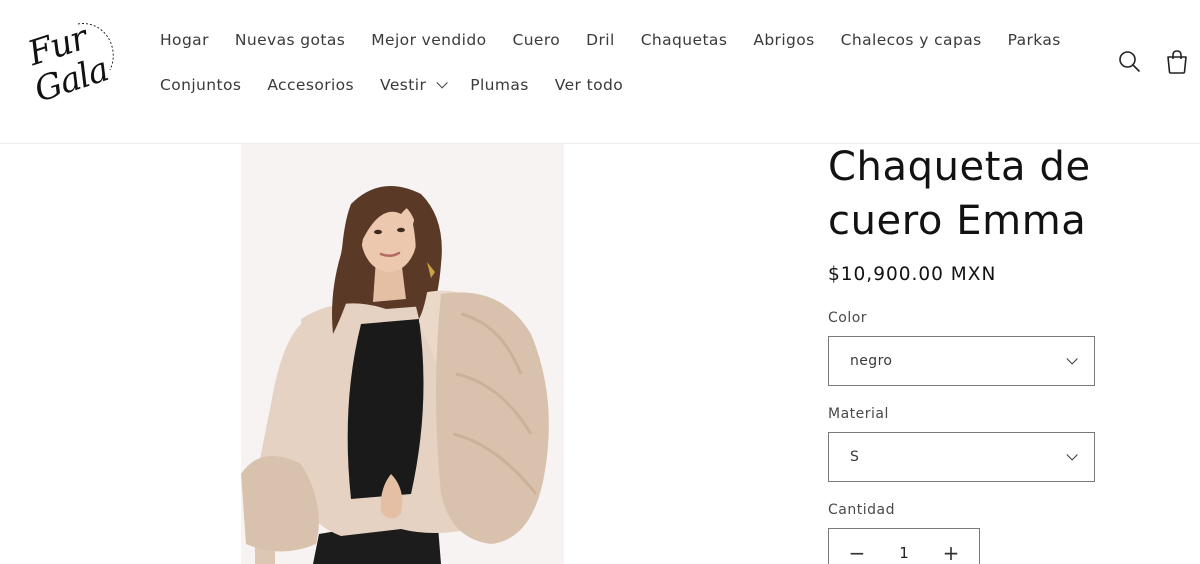  Describe the element at coordinates (499, 85) in the screenshot. I see `nav-item-plumas: Plumas` at that location.